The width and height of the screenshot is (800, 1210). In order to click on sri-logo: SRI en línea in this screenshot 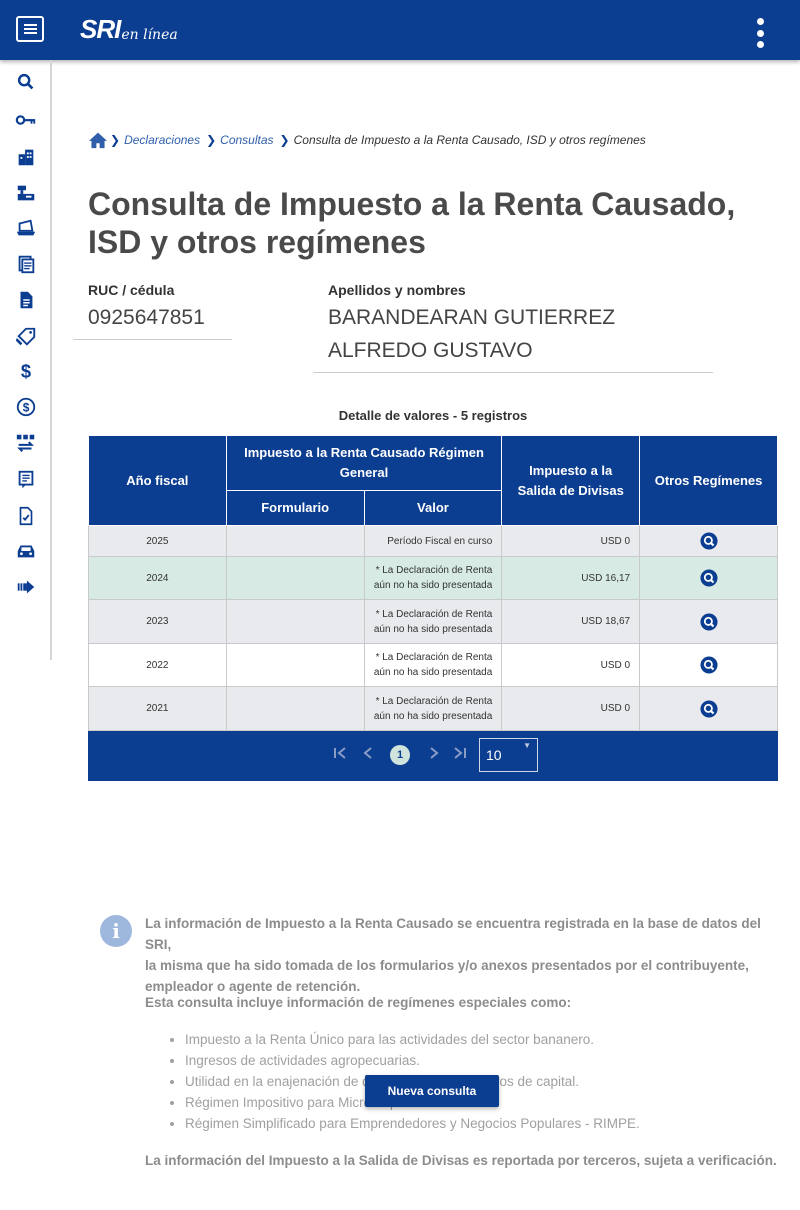, I will do `click(129, 29)`.